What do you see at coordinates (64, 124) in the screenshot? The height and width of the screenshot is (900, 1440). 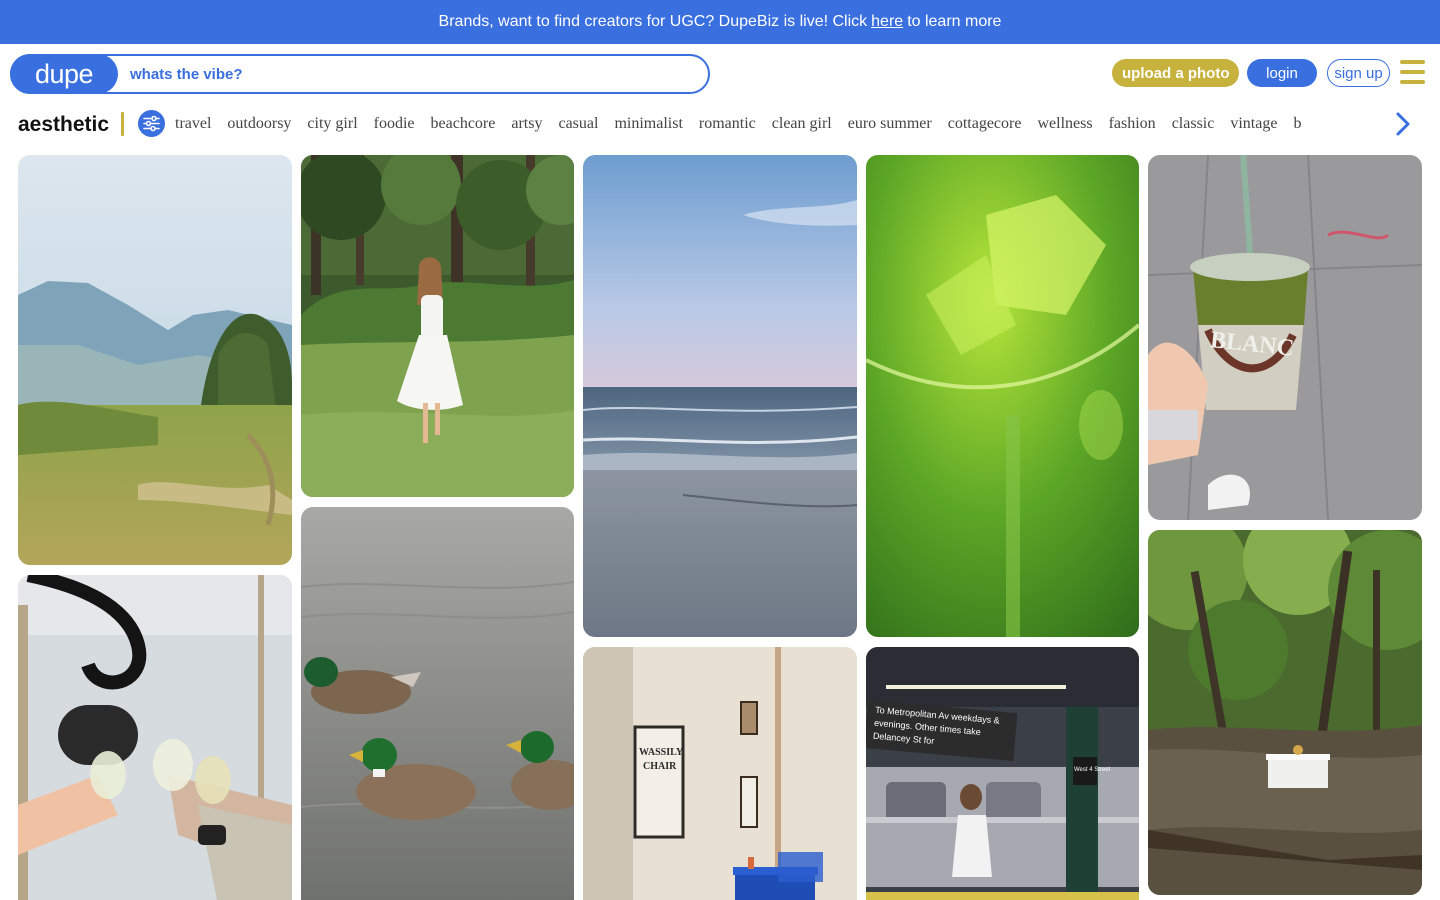 I see `category-title: aesthetic` at bounding box center [64, 124].